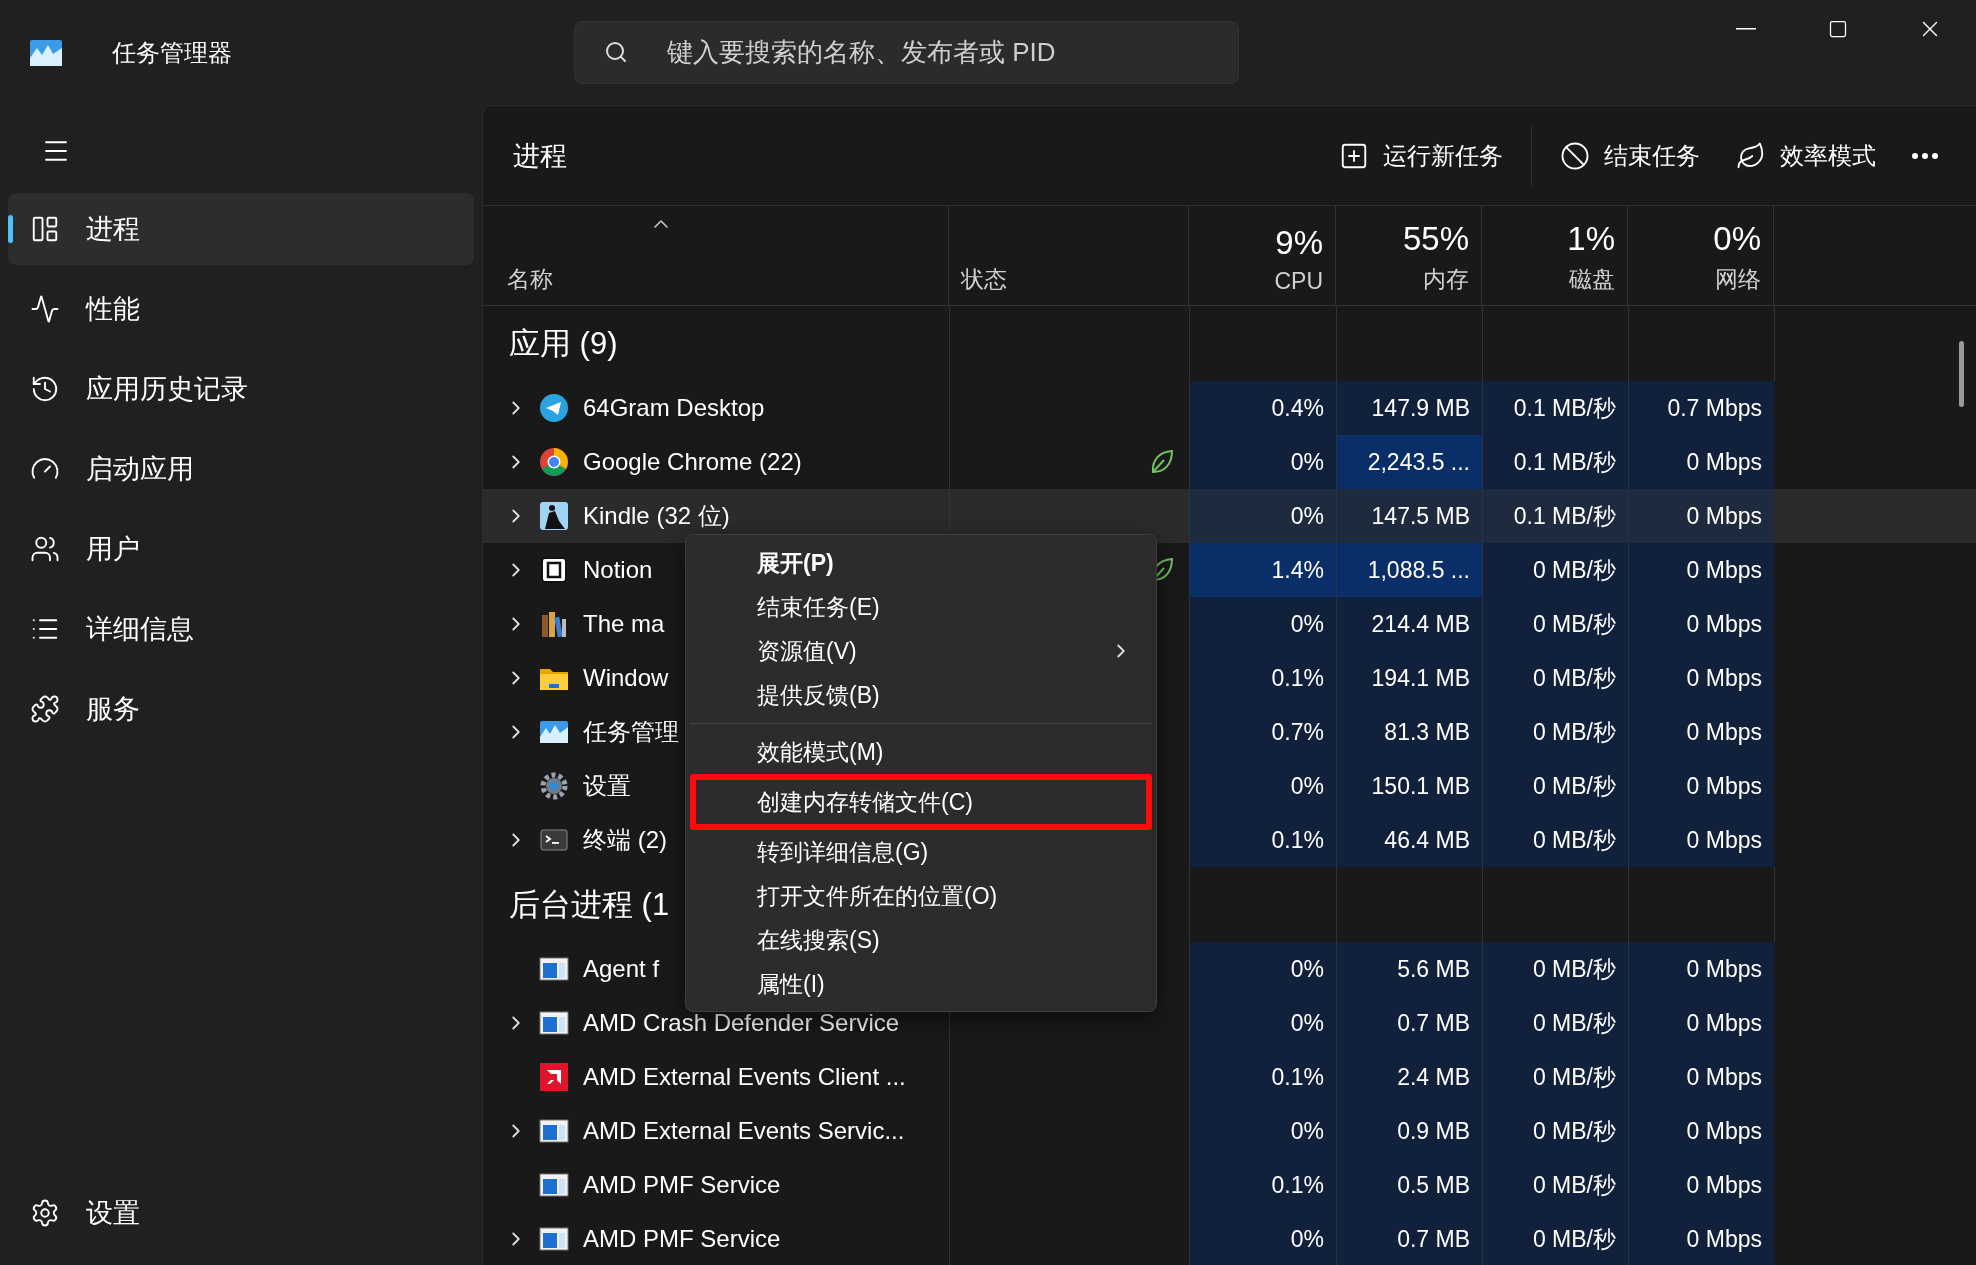 The width and height of the screenshot is (1976, 1265). Describe the element at coordinates (241, 709) in the screenshot. I see `nav-item: 服务` at that location.